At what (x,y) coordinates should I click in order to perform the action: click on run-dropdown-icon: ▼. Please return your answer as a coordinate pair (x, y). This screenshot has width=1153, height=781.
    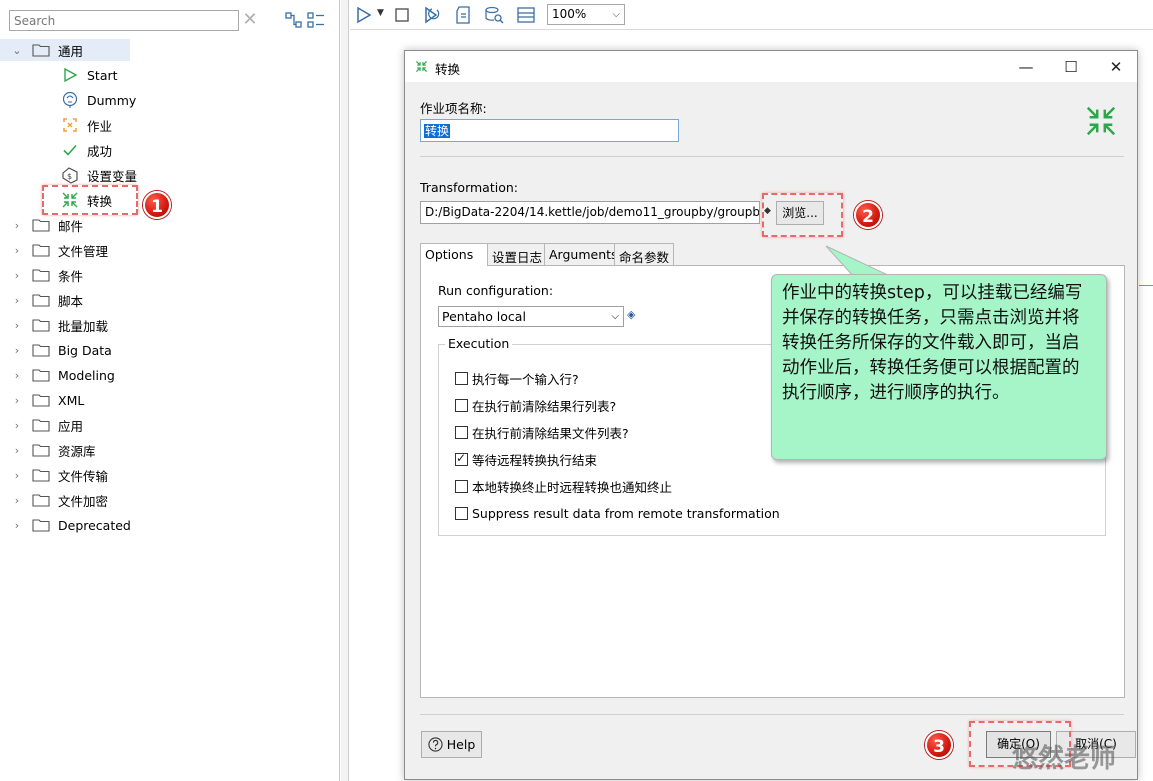
    Looking at the image, I should click on (380, 13).